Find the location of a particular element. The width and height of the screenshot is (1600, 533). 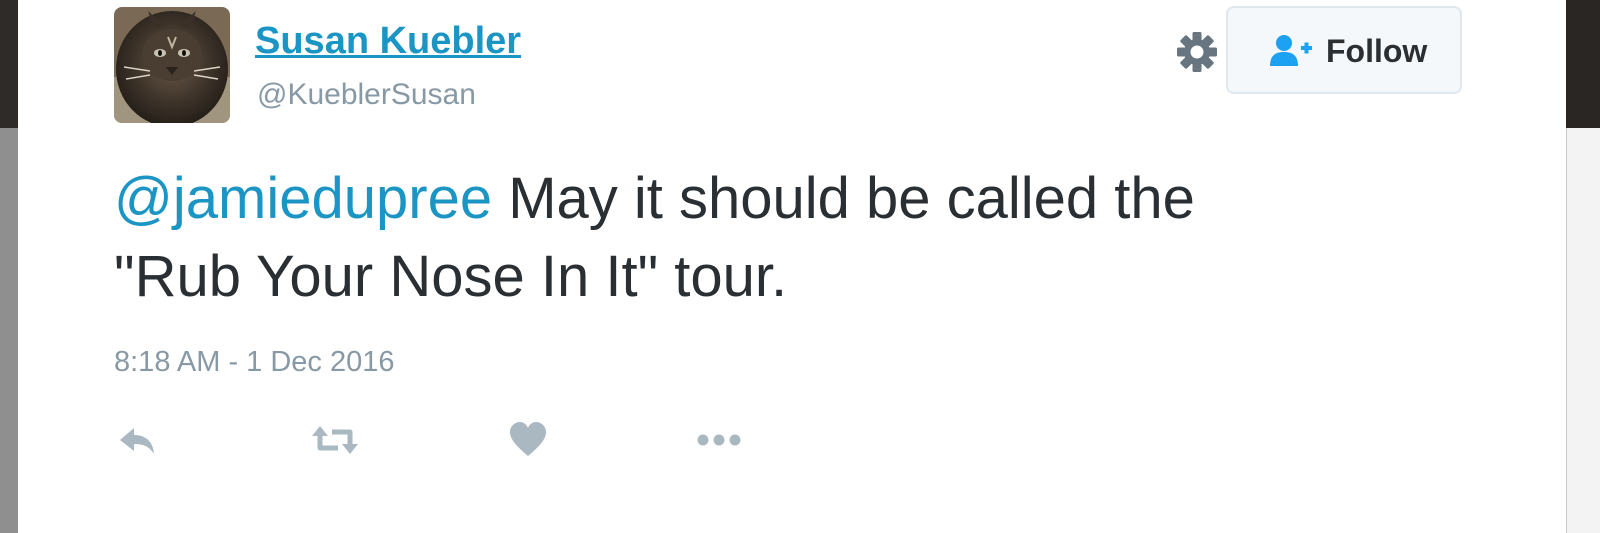

reply-icon is located at coordinates (137, 442).